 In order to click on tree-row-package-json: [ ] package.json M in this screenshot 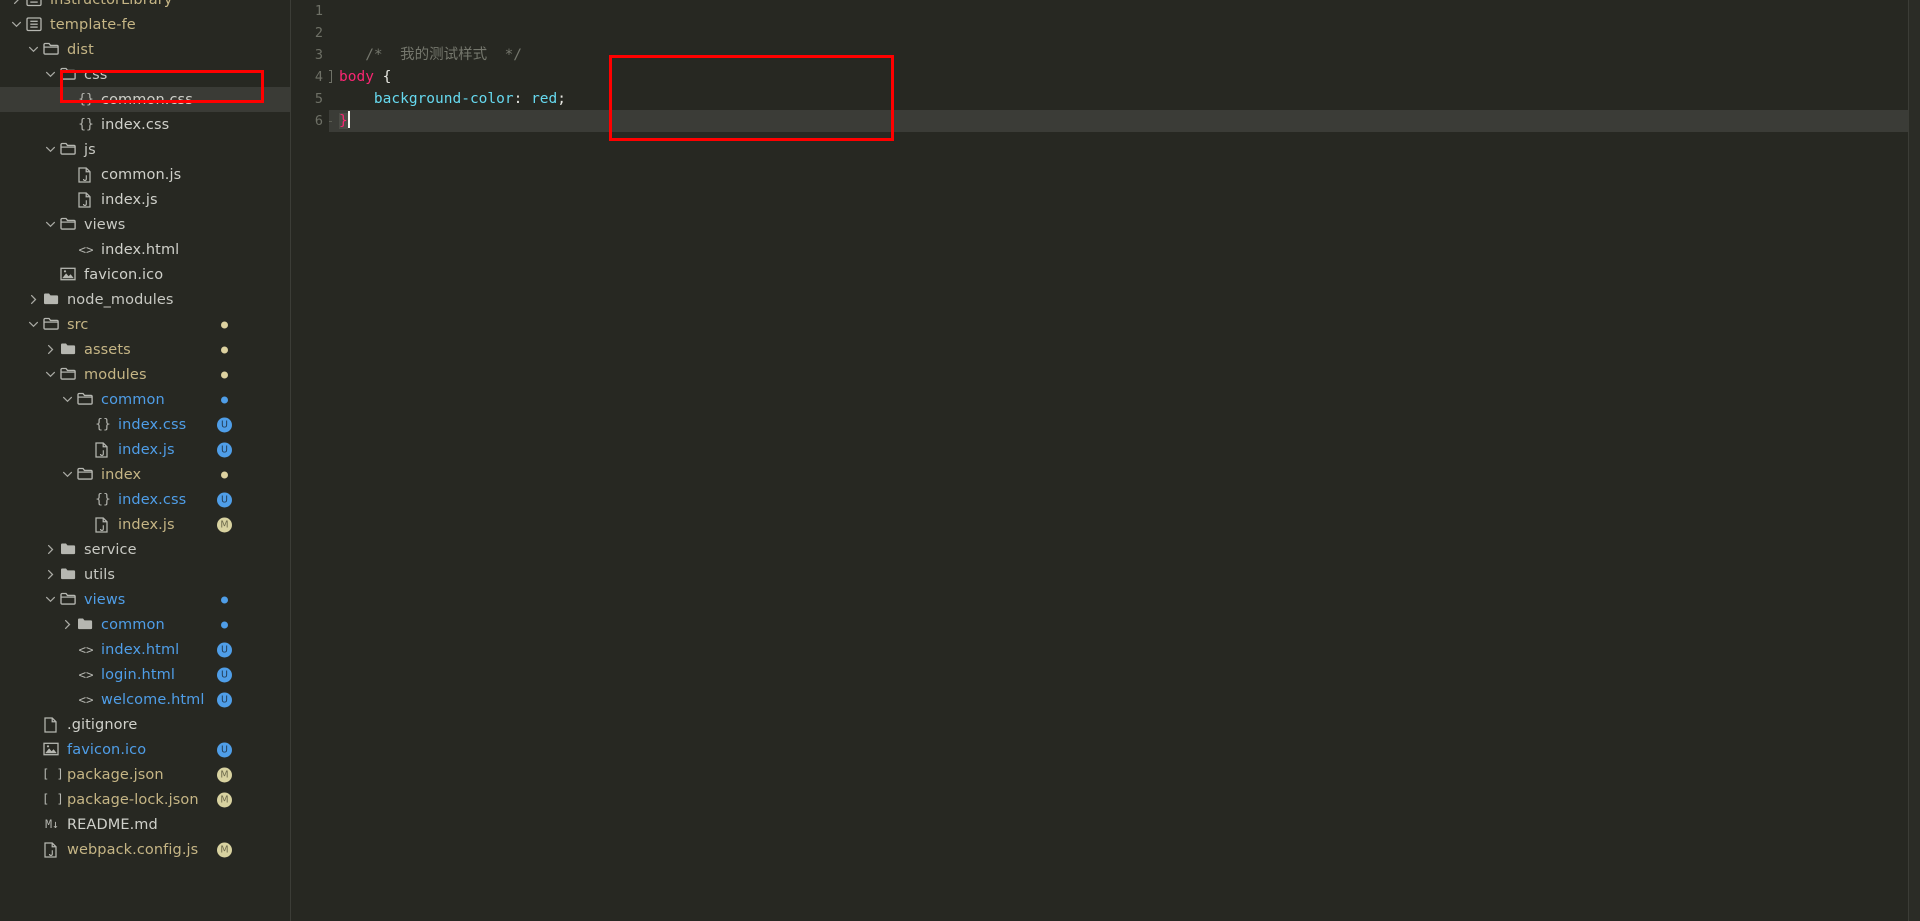, I will do `click(145, 774)`.